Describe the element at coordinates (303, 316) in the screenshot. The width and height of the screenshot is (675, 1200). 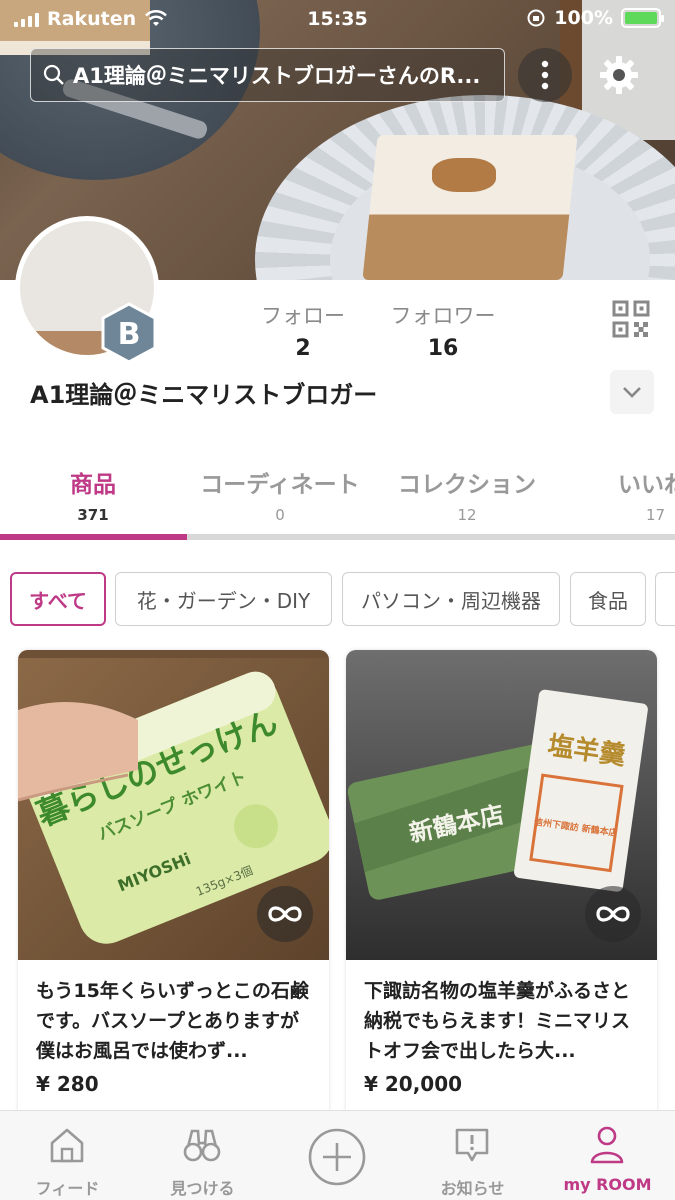
I see `follow-label: フォロー` at that location.